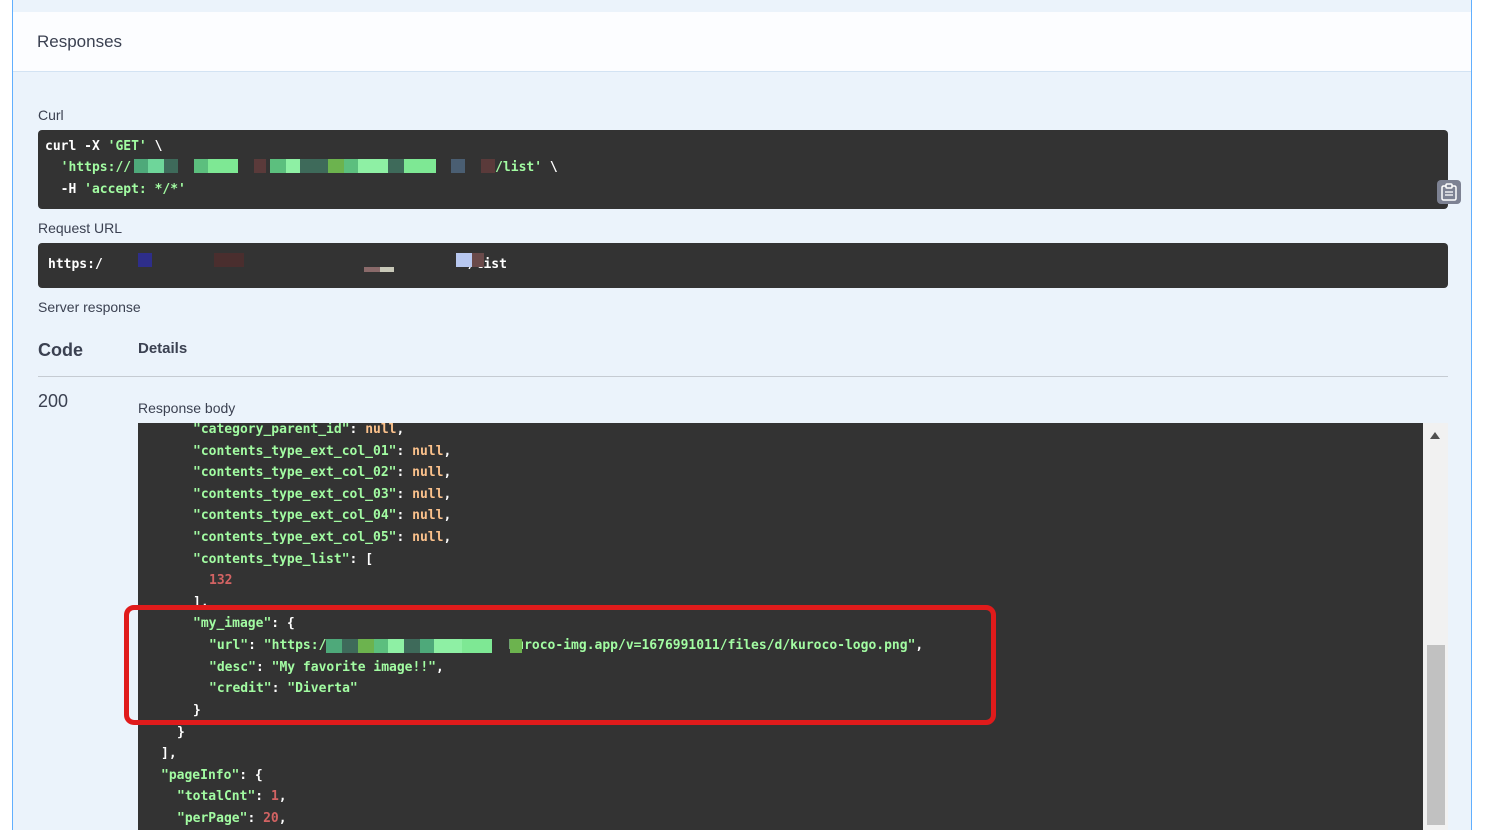 The height and width of the screenshot is (830, 1485). I want to click on json-line: "contents_type_ext_col_02": null,, so click(322, 472).